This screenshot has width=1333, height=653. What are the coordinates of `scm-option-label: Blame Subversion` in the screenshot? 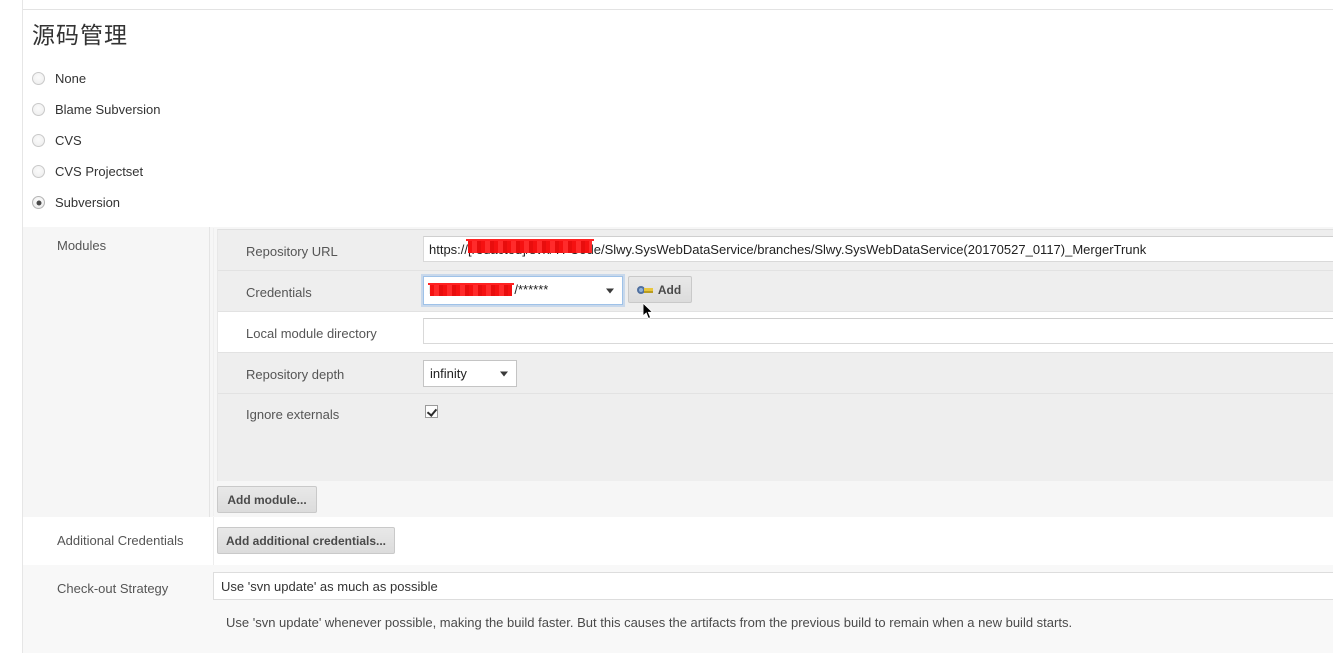 It's located at (108, 109).